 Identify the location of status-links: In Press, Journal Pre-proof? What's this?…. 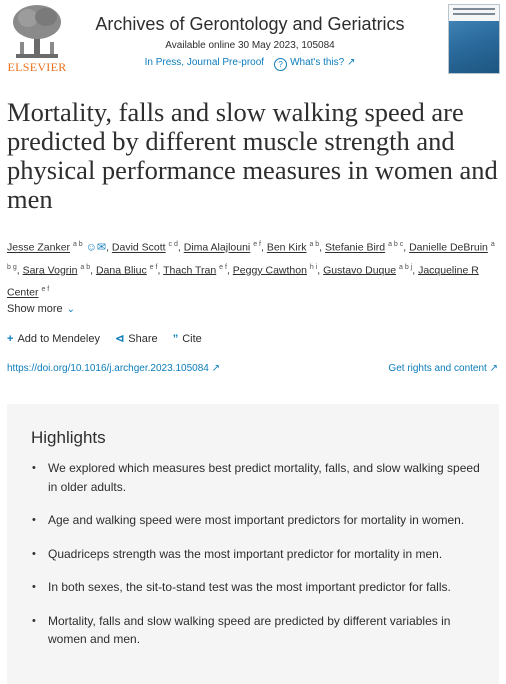
(250, 64).